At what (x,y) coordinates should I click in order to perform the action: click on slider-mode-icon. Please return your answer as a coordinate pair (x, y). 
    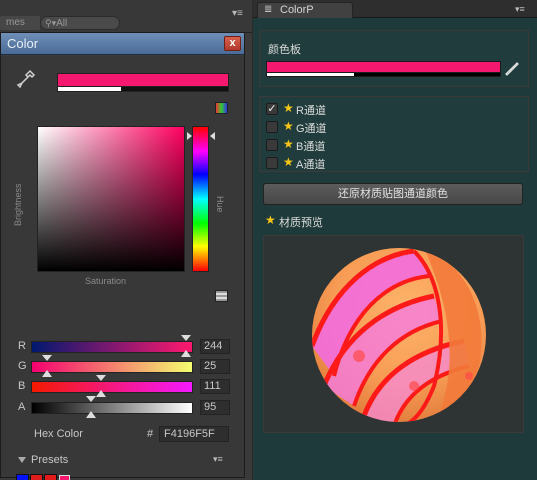
    Looking at the image, I should click on (221, 296).